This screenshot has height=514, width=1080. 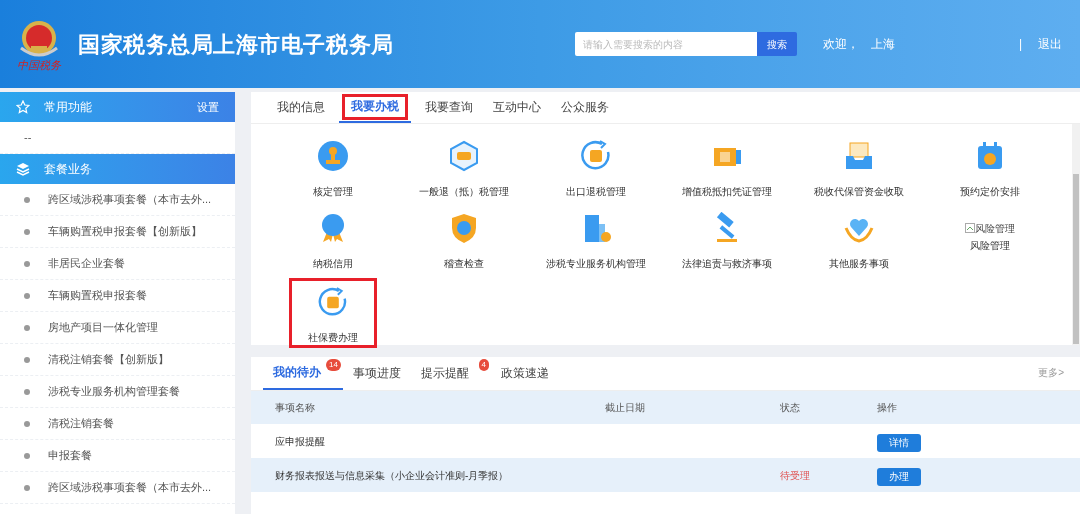 I want to click on service-tile: 其他服务事项, so click(x=859, y=241).